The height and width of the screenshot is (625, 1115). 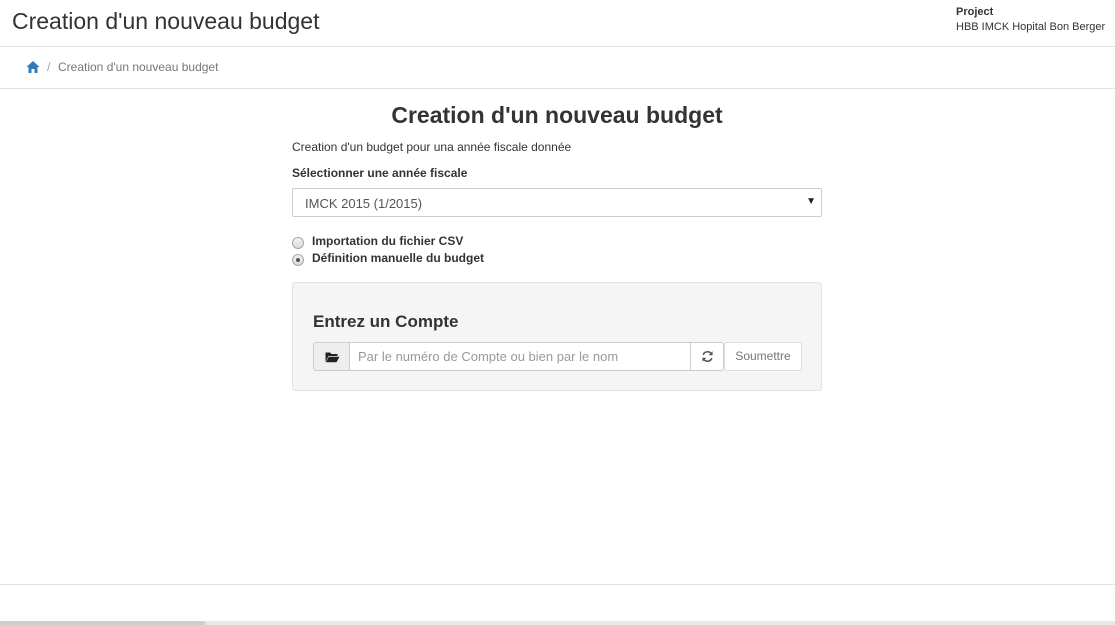 I want to click on project-info: Project HBB IMCK Hopital Bon Berger, so click(x=1030, y=20).